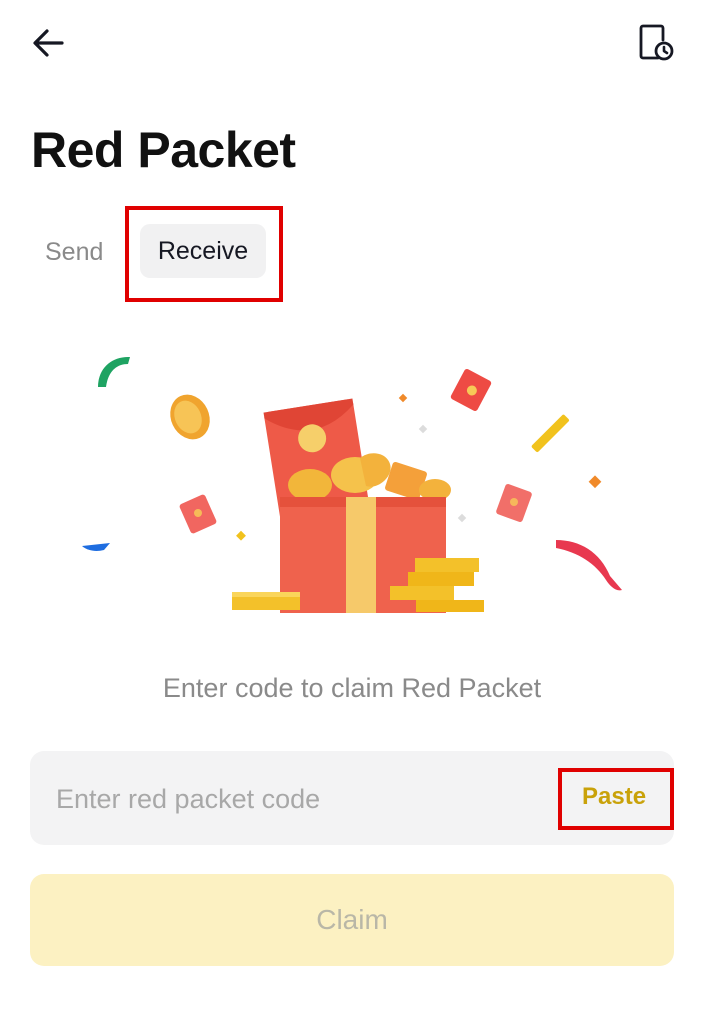 The image size is (704, 1024). What do you see at coordinates (74, 252) in the screenshot?
I see `tab-send: Send` at bounding box center [74, 252].